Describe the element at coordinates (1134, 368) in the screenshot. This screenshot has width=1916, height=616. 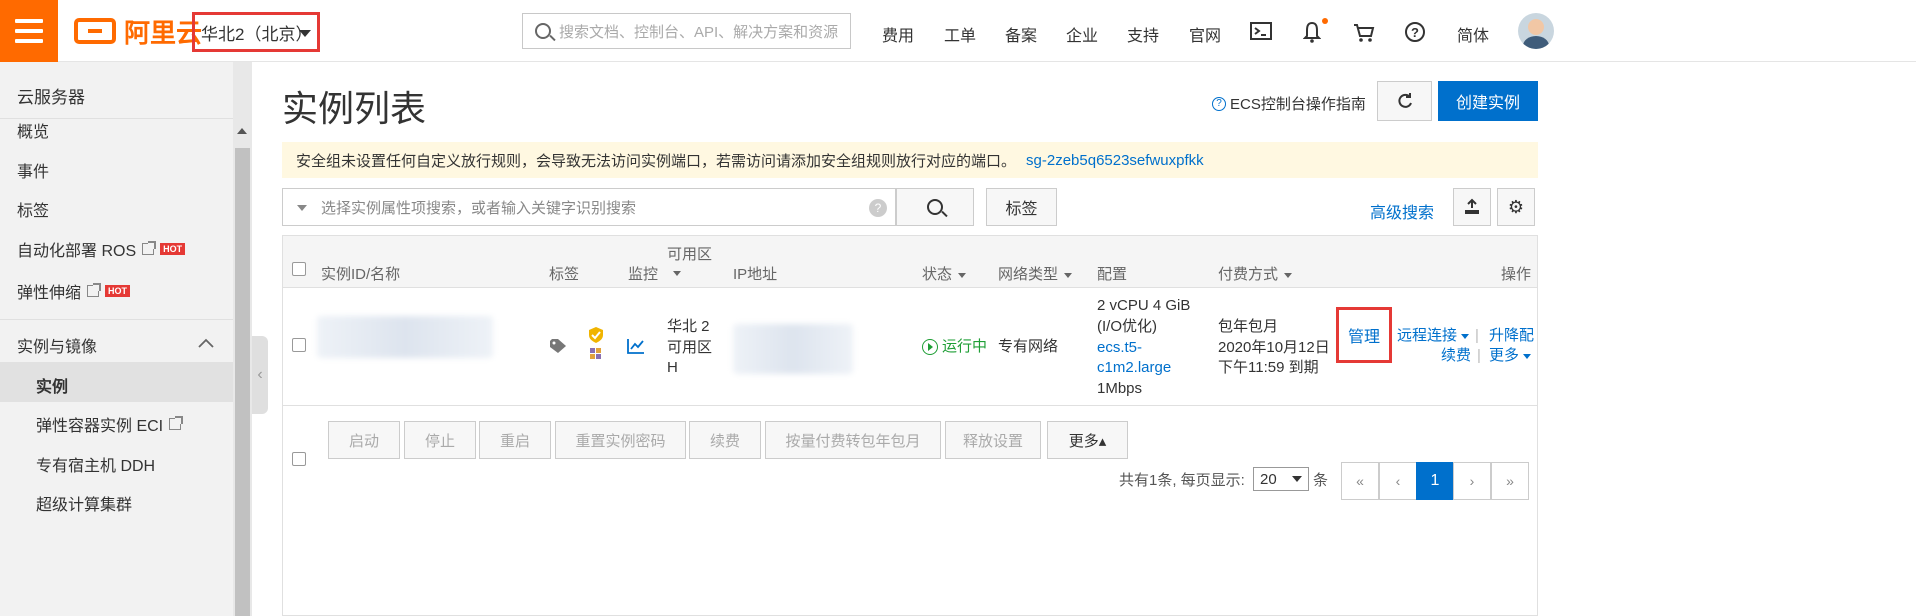
I see `instance-type-link-2: c1m2.large` at that location.